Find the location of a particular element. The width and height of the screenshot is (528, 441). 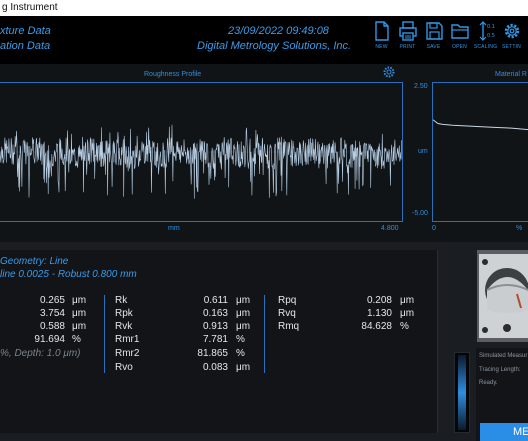

material-ratio-title: Material R is located at coordinates (511, 74).